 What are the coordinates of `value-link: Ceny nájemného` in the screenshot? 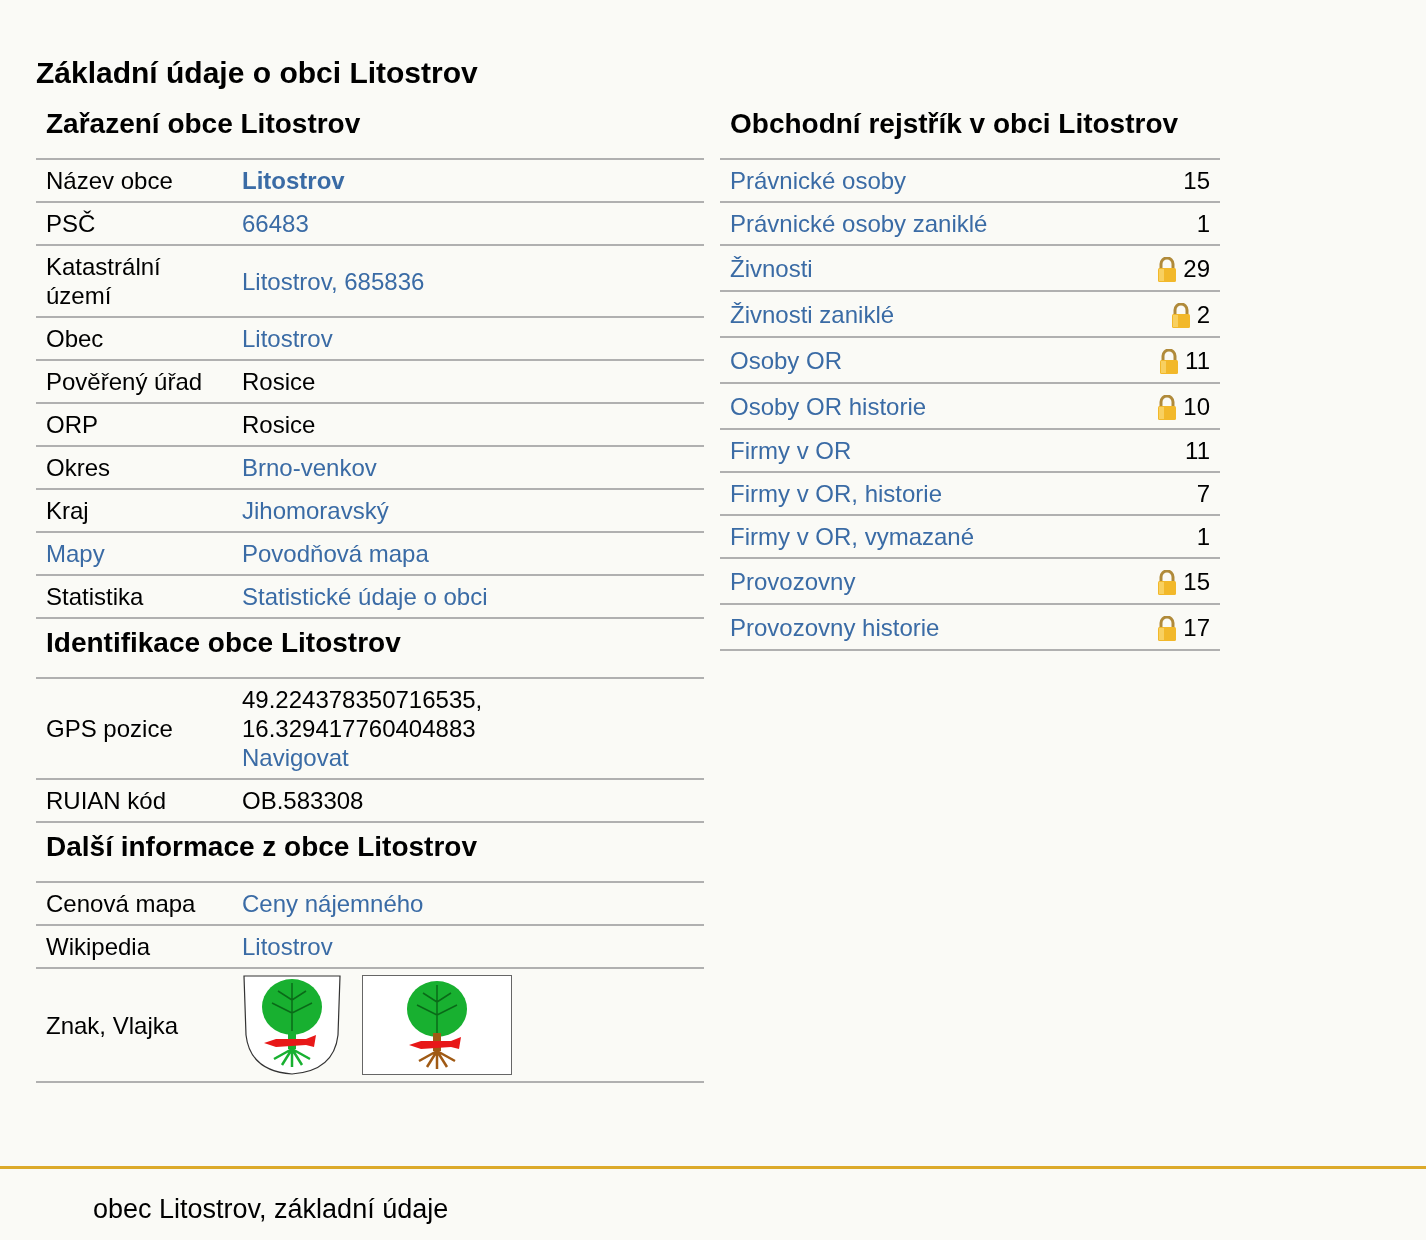 It's located at (333, 903).